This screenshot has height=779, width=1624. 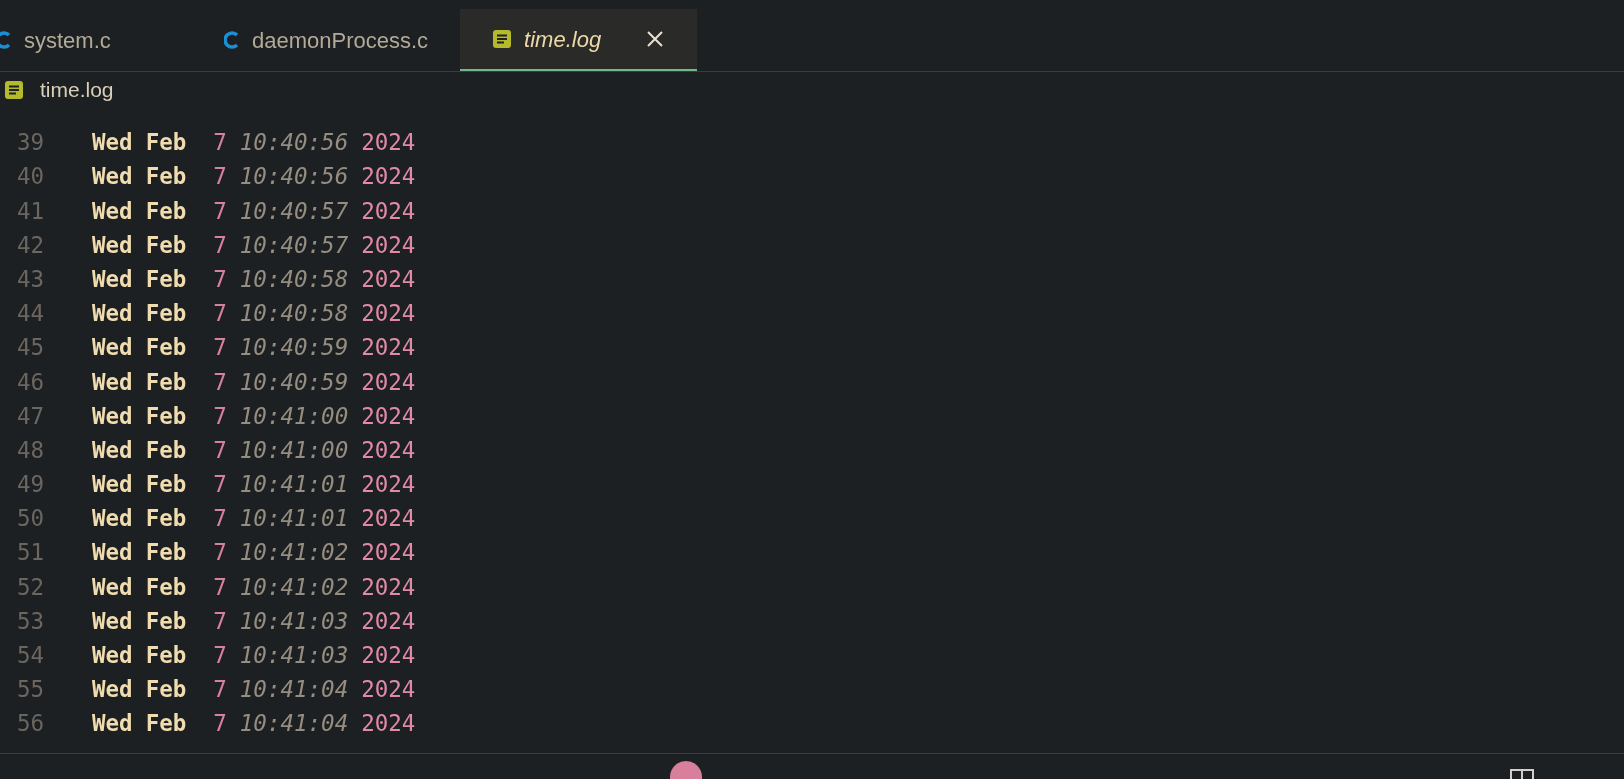 What do you see at coordinates (29, 656) in the screenshot?
I see `line-number: 54` at bounding box center [29, 656].